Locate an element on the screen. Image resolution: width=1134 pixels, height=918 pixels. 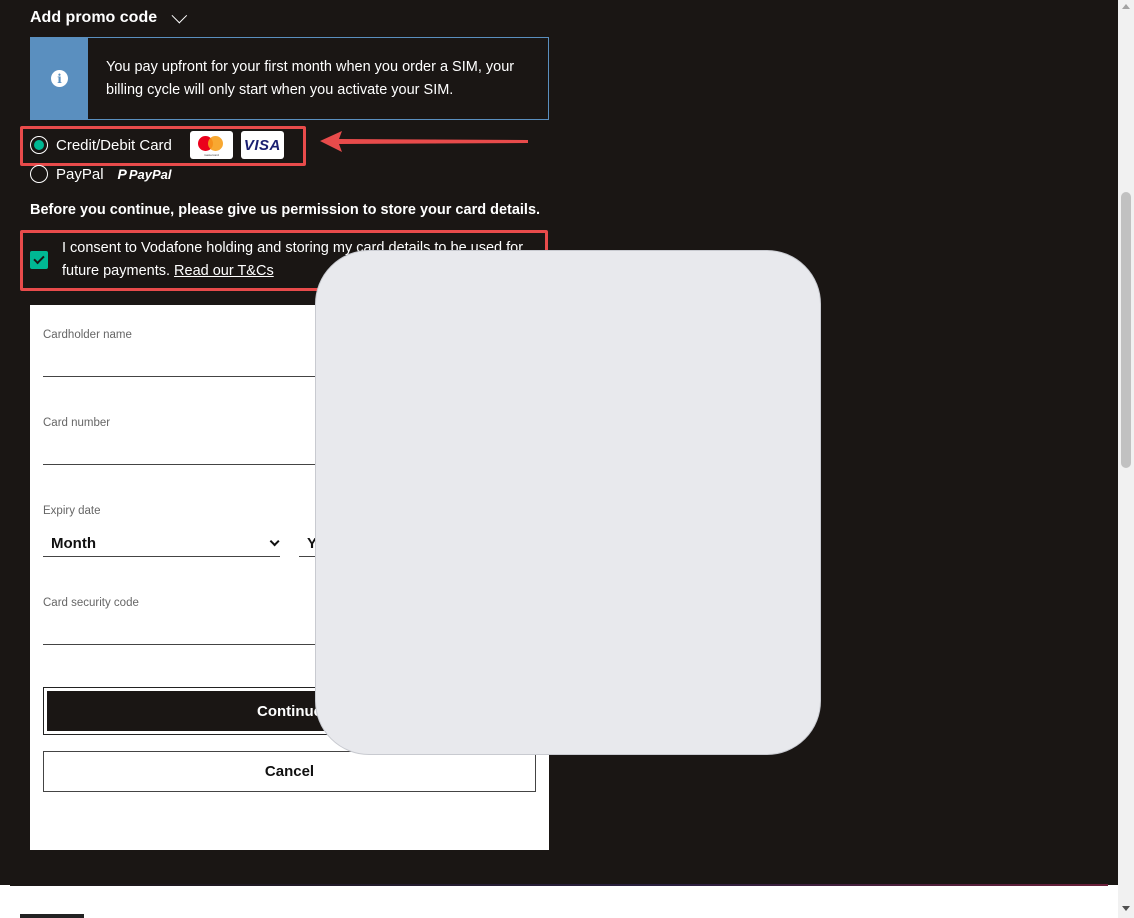
check-icon is located at coordinates (39, 258).